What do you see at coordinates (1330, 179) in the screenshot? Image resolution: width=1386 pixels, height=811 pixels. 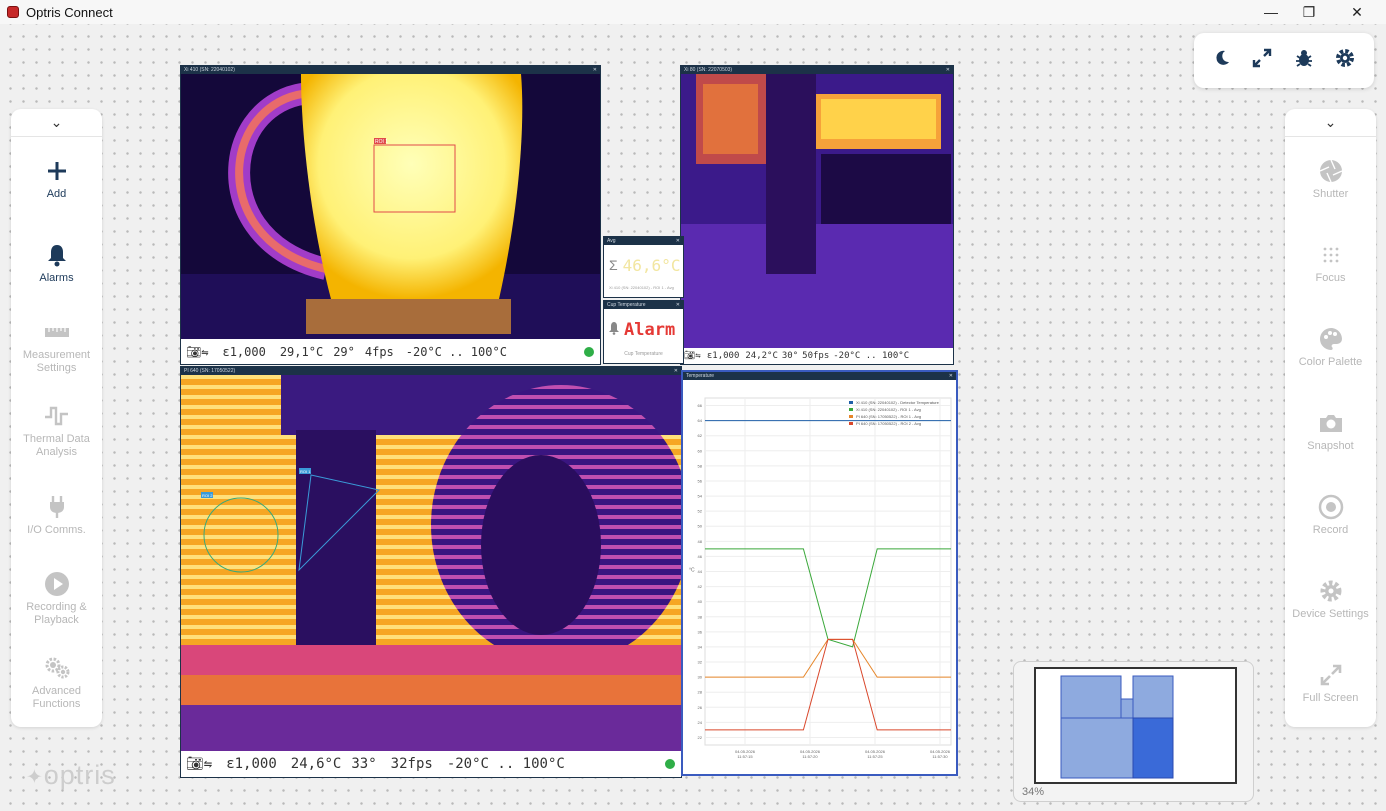 I see `sidebar-item-shutter: Shutter` at bounding box center [1330, 179].